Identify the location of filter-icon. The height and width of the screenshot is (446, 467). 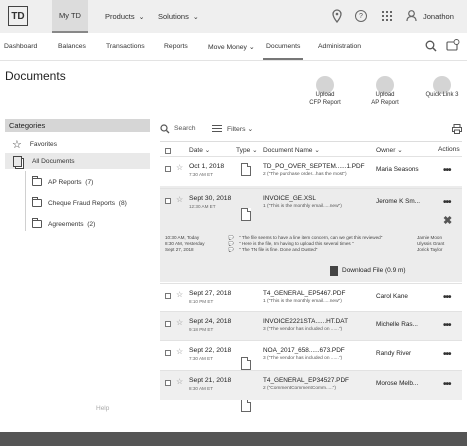
(217, 129).